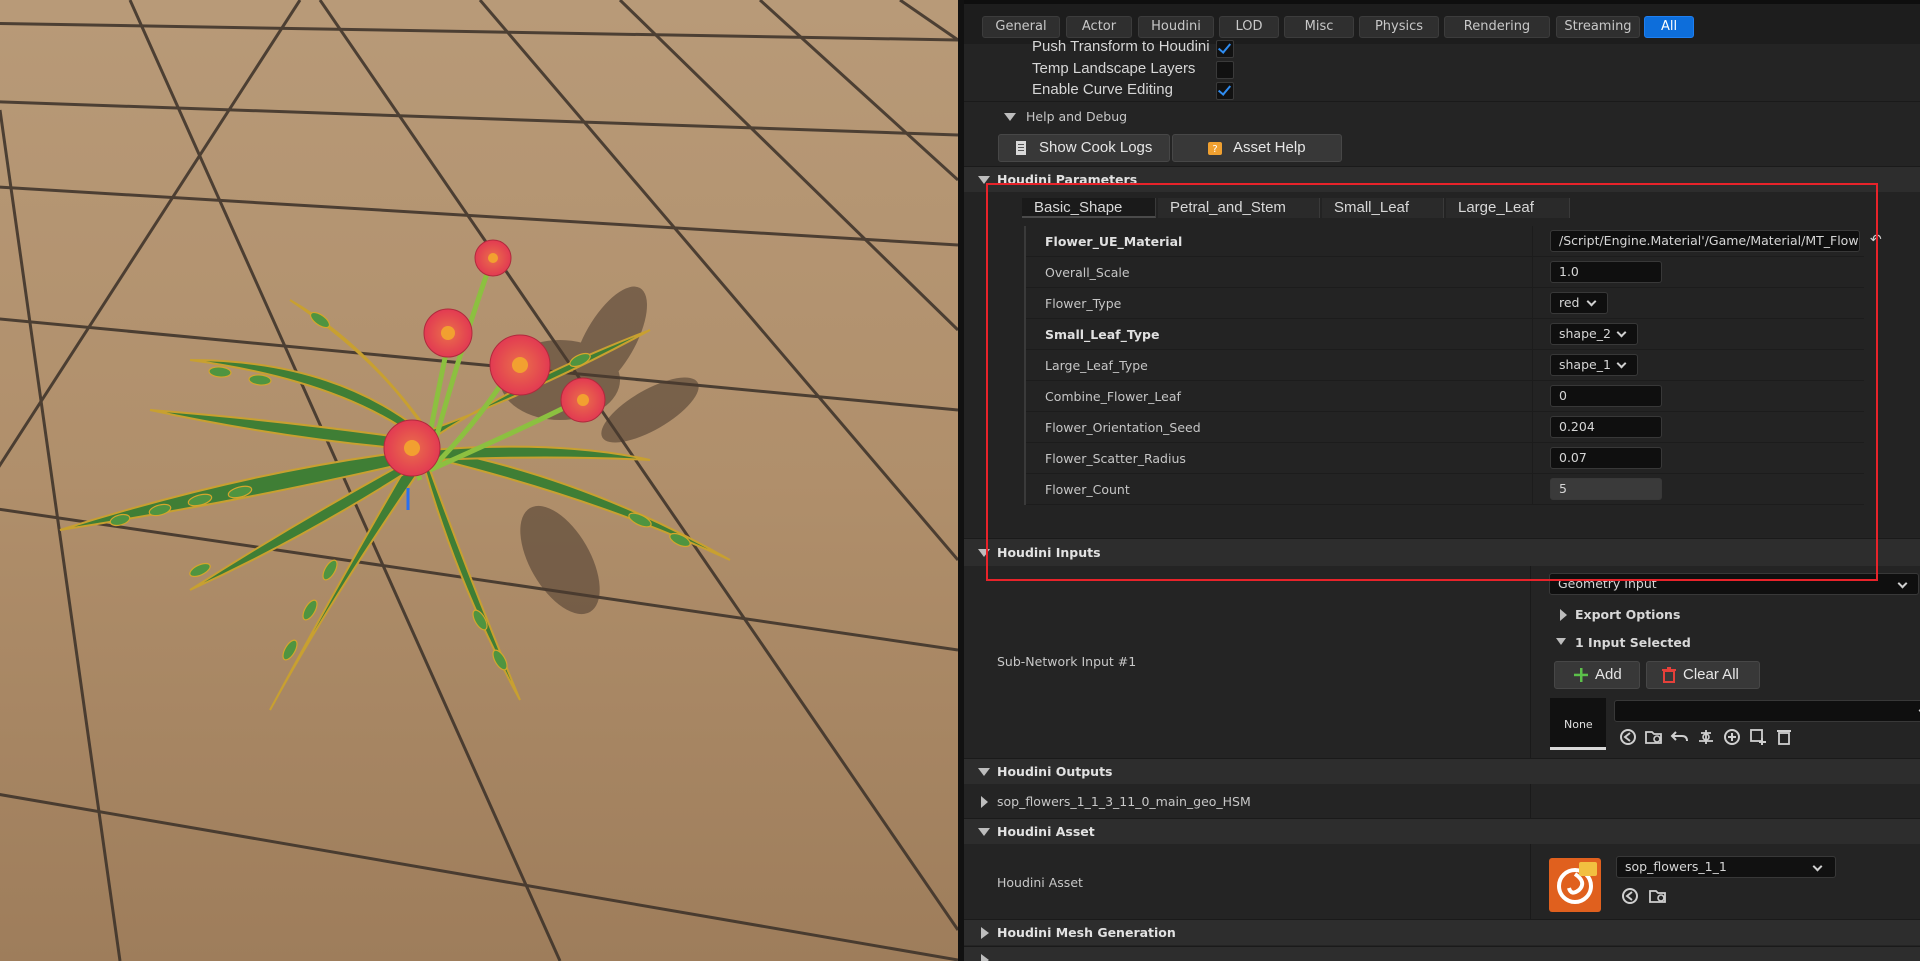 The width and height of the screenshot is (1920, 961). Describe the element at coordinates (1563, 395) in the screenshot. I see `param-value: 0` at that location.